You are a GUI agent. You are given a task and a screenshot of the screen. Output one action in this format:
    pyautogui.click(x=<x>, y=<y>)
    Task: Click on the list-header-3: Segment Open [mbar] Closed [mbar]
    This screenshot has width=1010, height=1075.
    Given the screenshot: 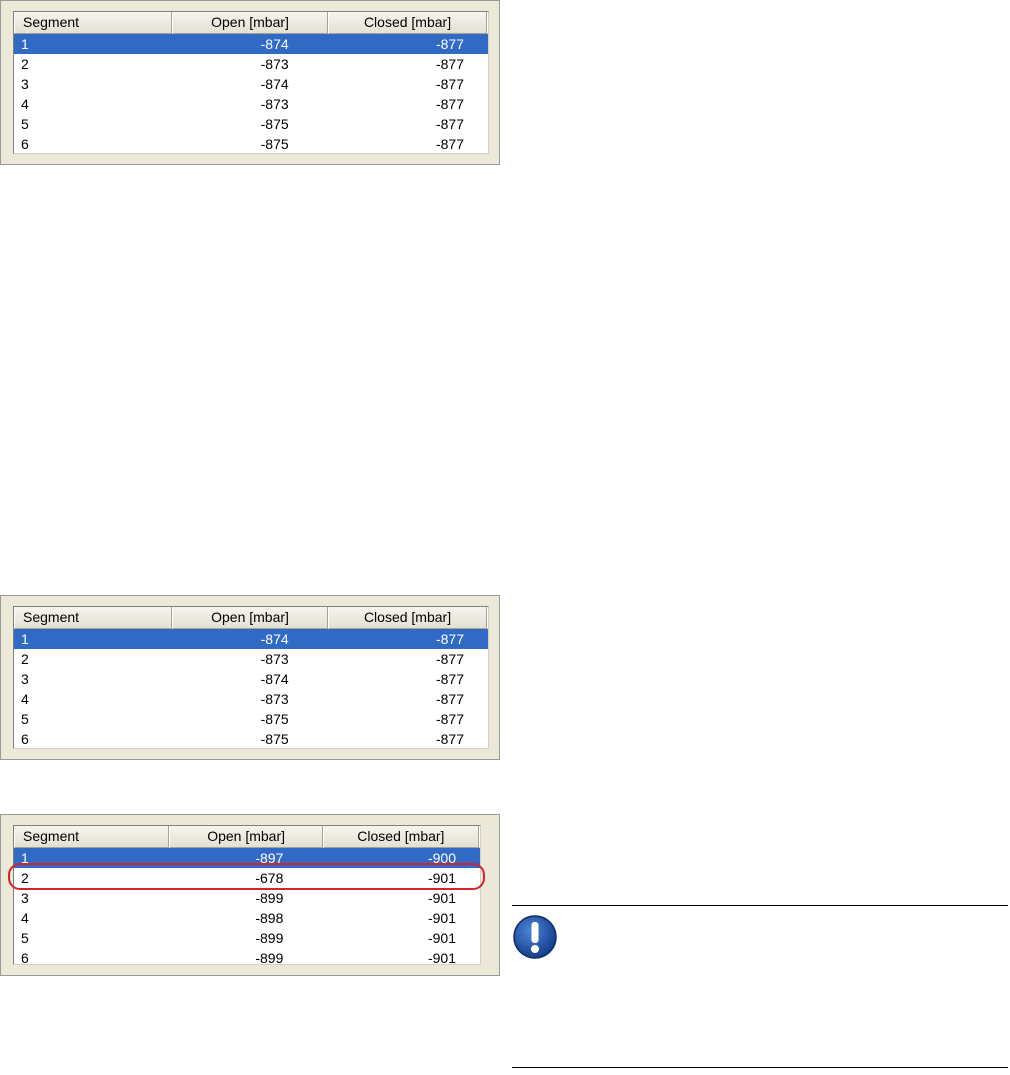 What is the action you would take?
    pyautogui.click(x=247, y=837)
    